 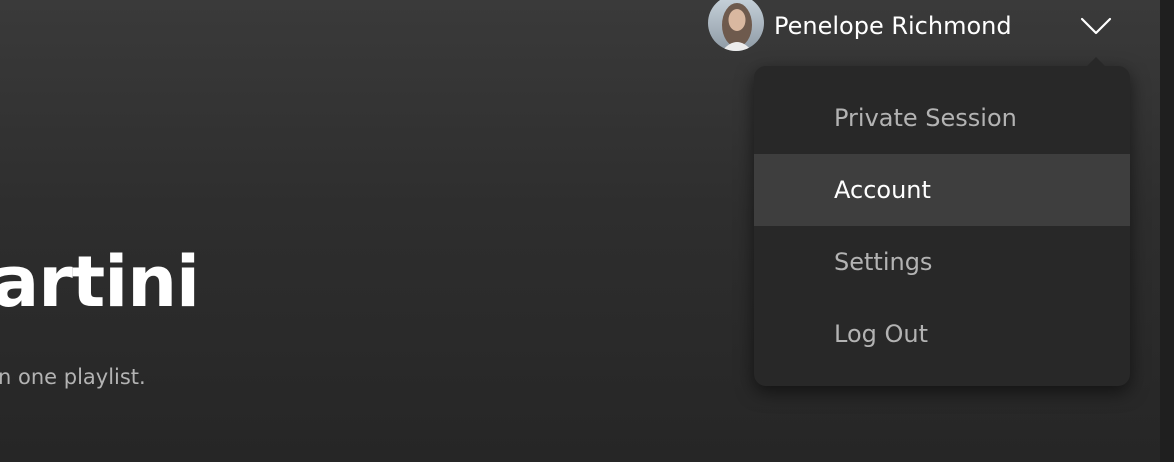 I want to click on user-name: Penelope Richmond, so click(x=893, y=26).